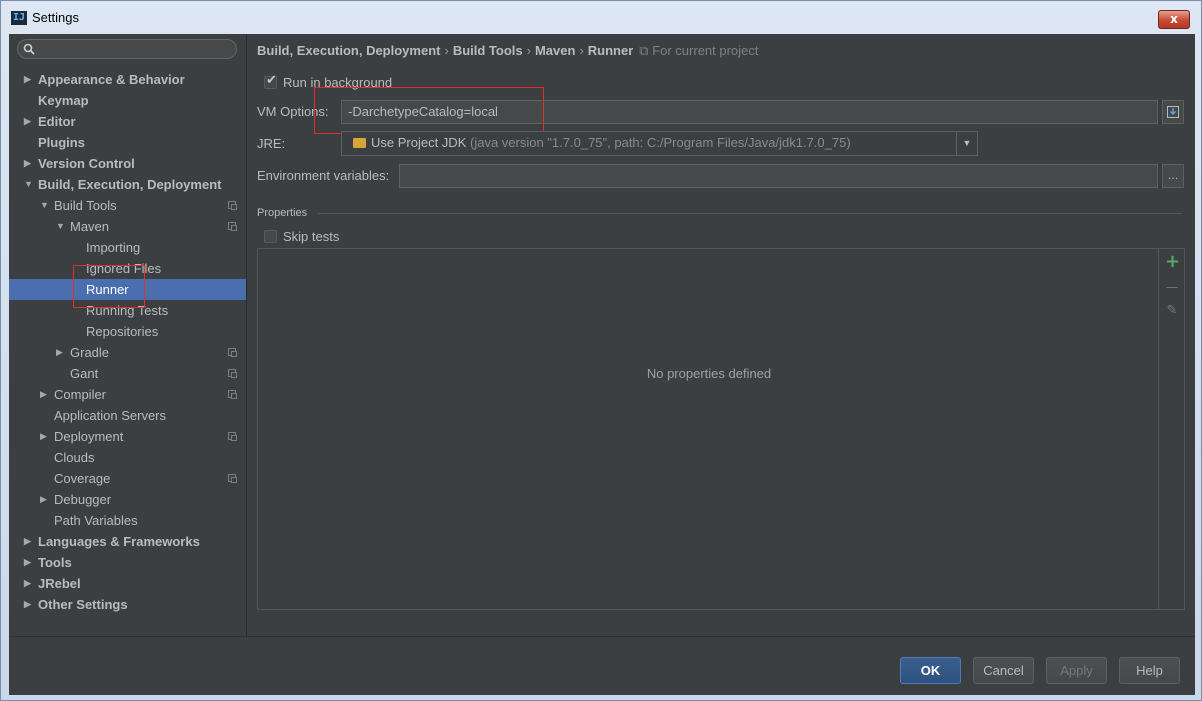 The height and width of the screenshot is (701, 1202). What do you see at coordinates (1172, 287) in the screenshot?
I see `remove-icon: —` at bounding box center [1172, 287].